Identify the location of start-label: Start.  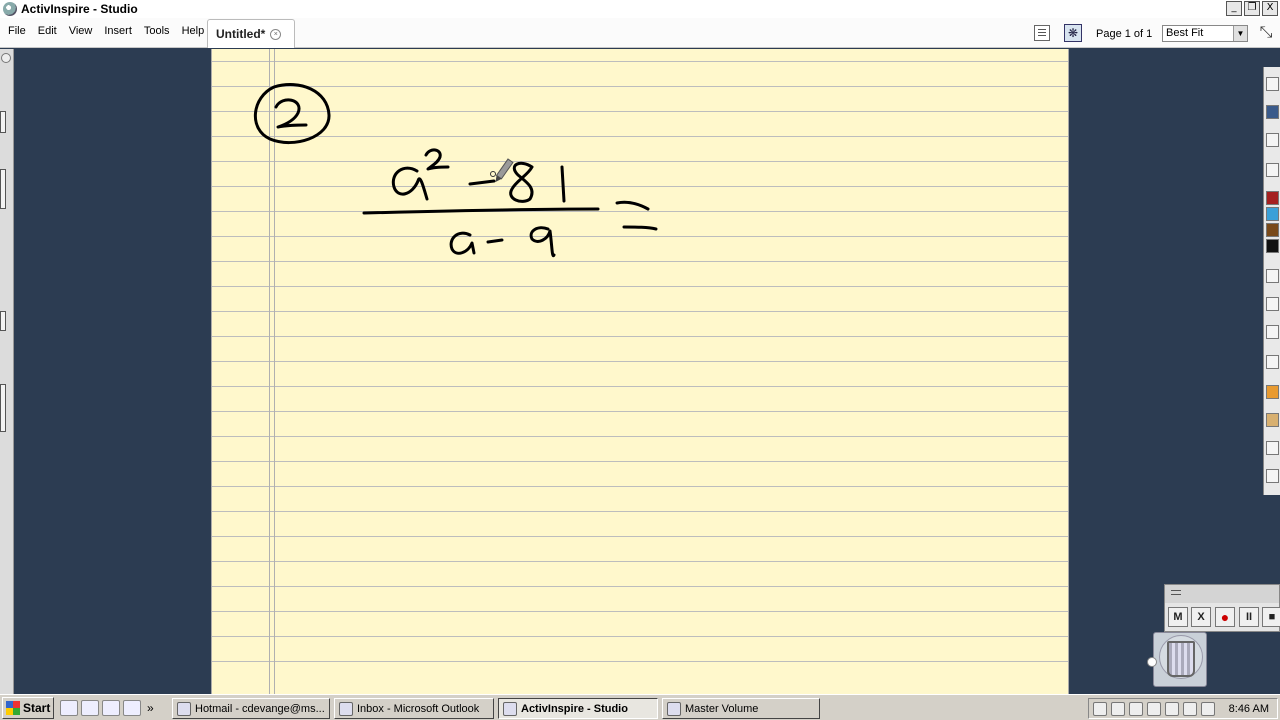
(37, 707).